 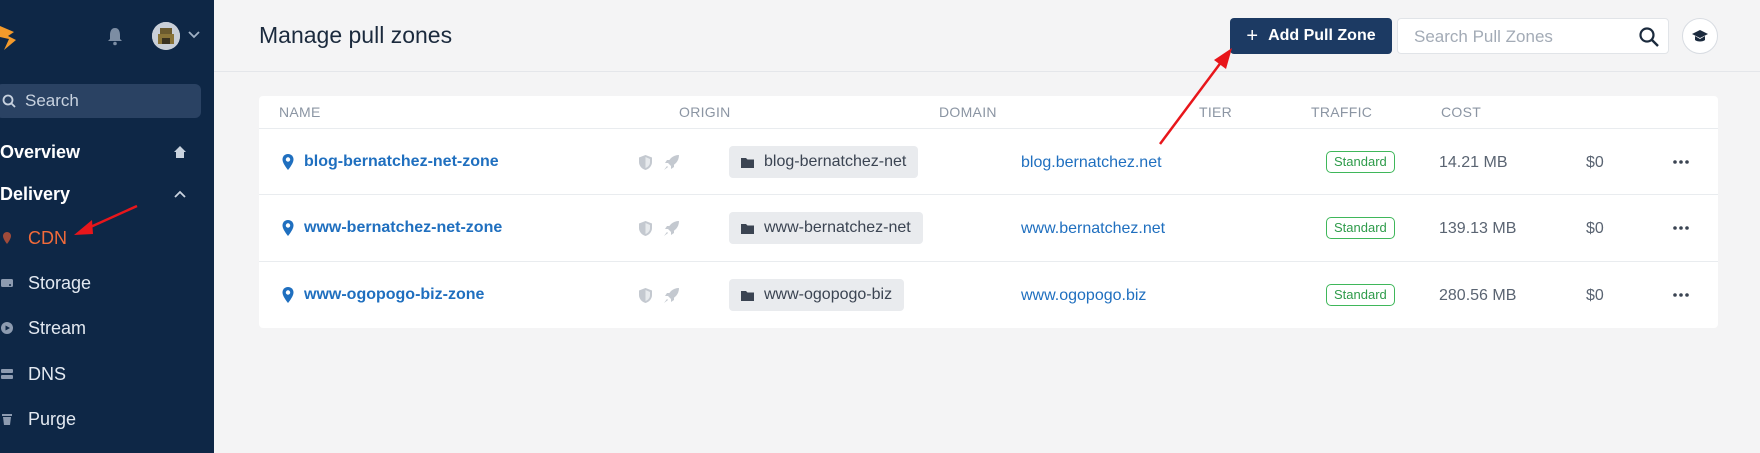 I want to click on play-icon, so click(x=7, y=328).